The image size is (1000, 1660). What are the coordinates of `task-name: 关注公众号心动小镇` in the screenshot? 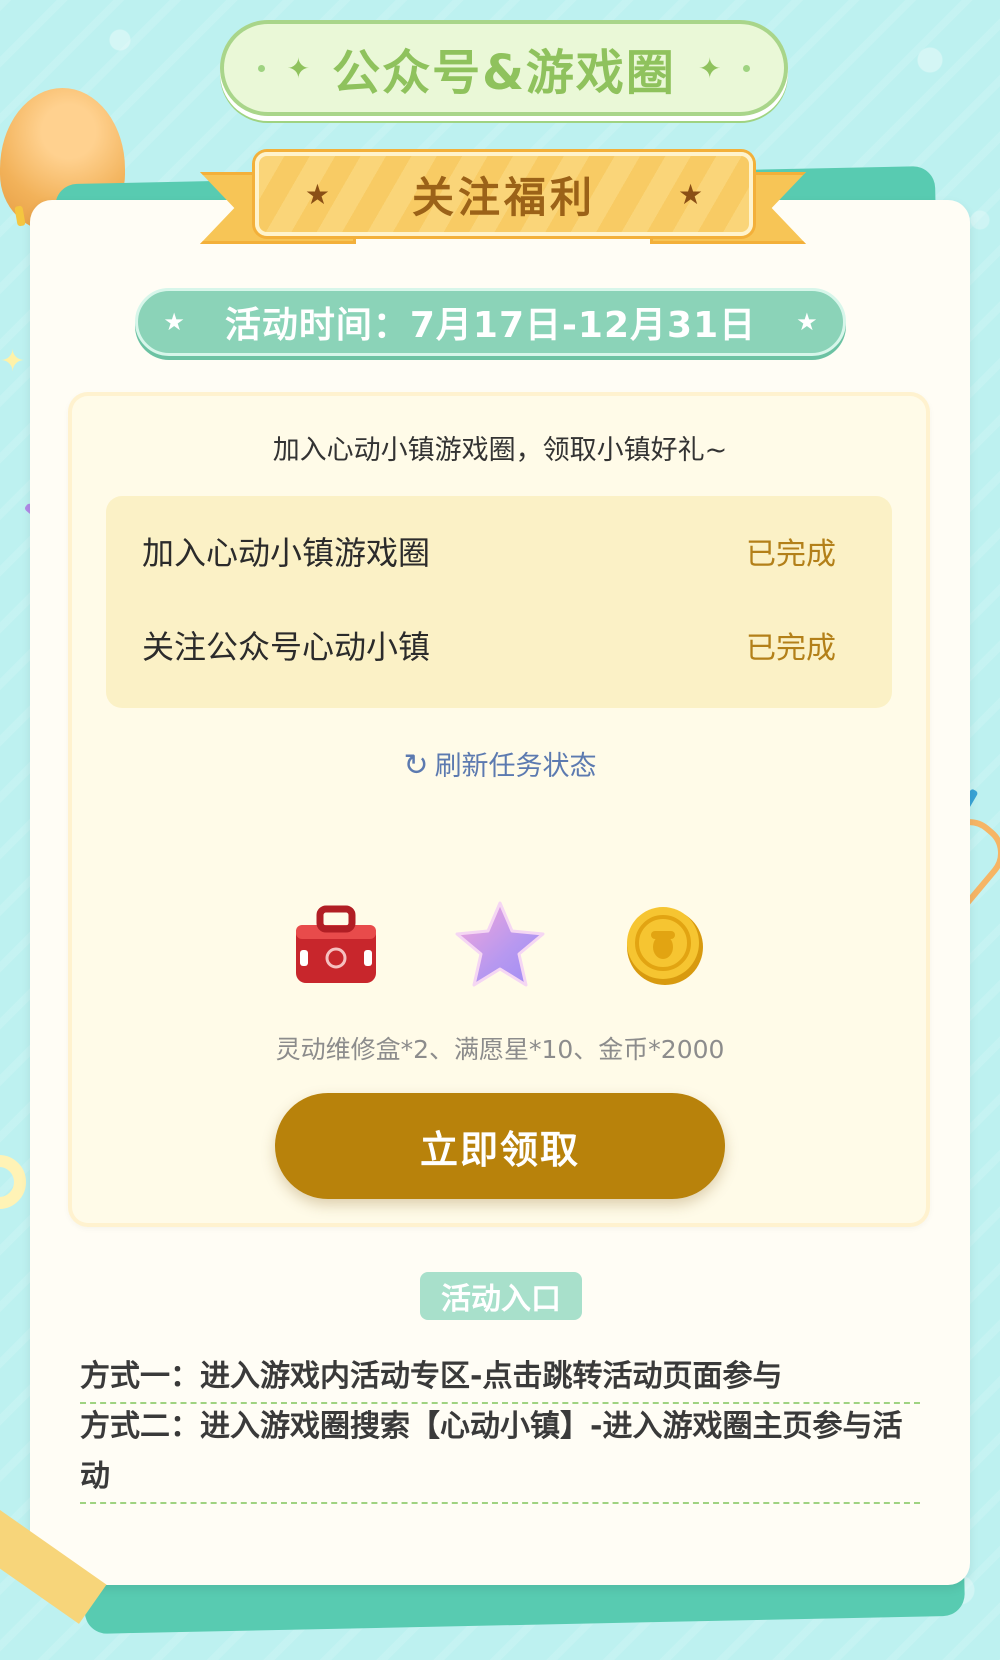 It's located at (286, 647).